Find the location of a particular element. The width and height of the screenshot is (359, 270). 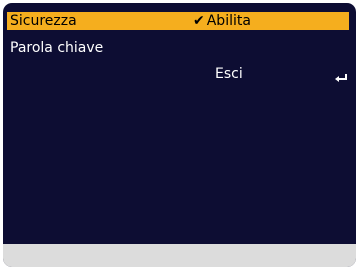

status-bar is located at coordinates (179, 255).